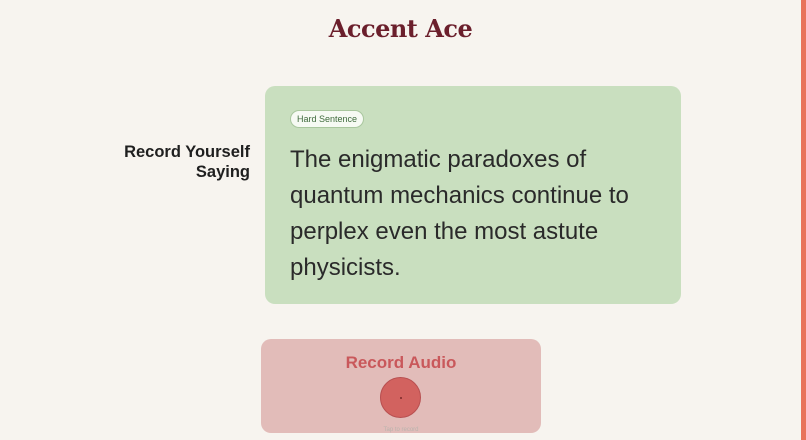  Describe the element at coordinates (401, 362) in the screenshot. I see `record-title: Record Audio` at that location.